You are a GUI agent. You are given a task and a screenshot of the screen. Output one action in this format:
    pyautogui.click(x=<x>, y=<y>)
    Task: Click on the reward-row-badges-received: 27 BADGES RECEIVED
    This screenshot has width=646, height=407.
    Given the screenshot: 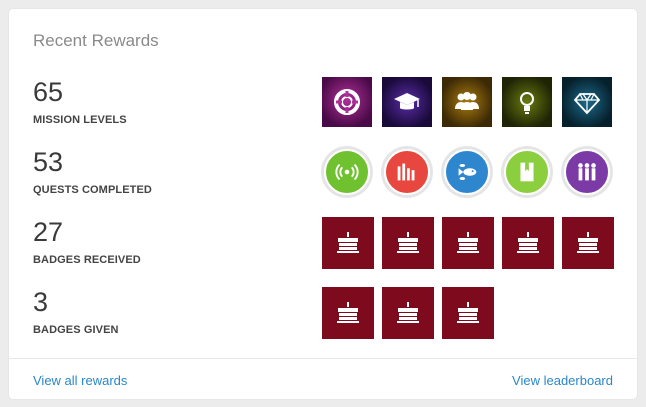 What is the action you would take?
    pyautogui.click(x=323, y=247)
    